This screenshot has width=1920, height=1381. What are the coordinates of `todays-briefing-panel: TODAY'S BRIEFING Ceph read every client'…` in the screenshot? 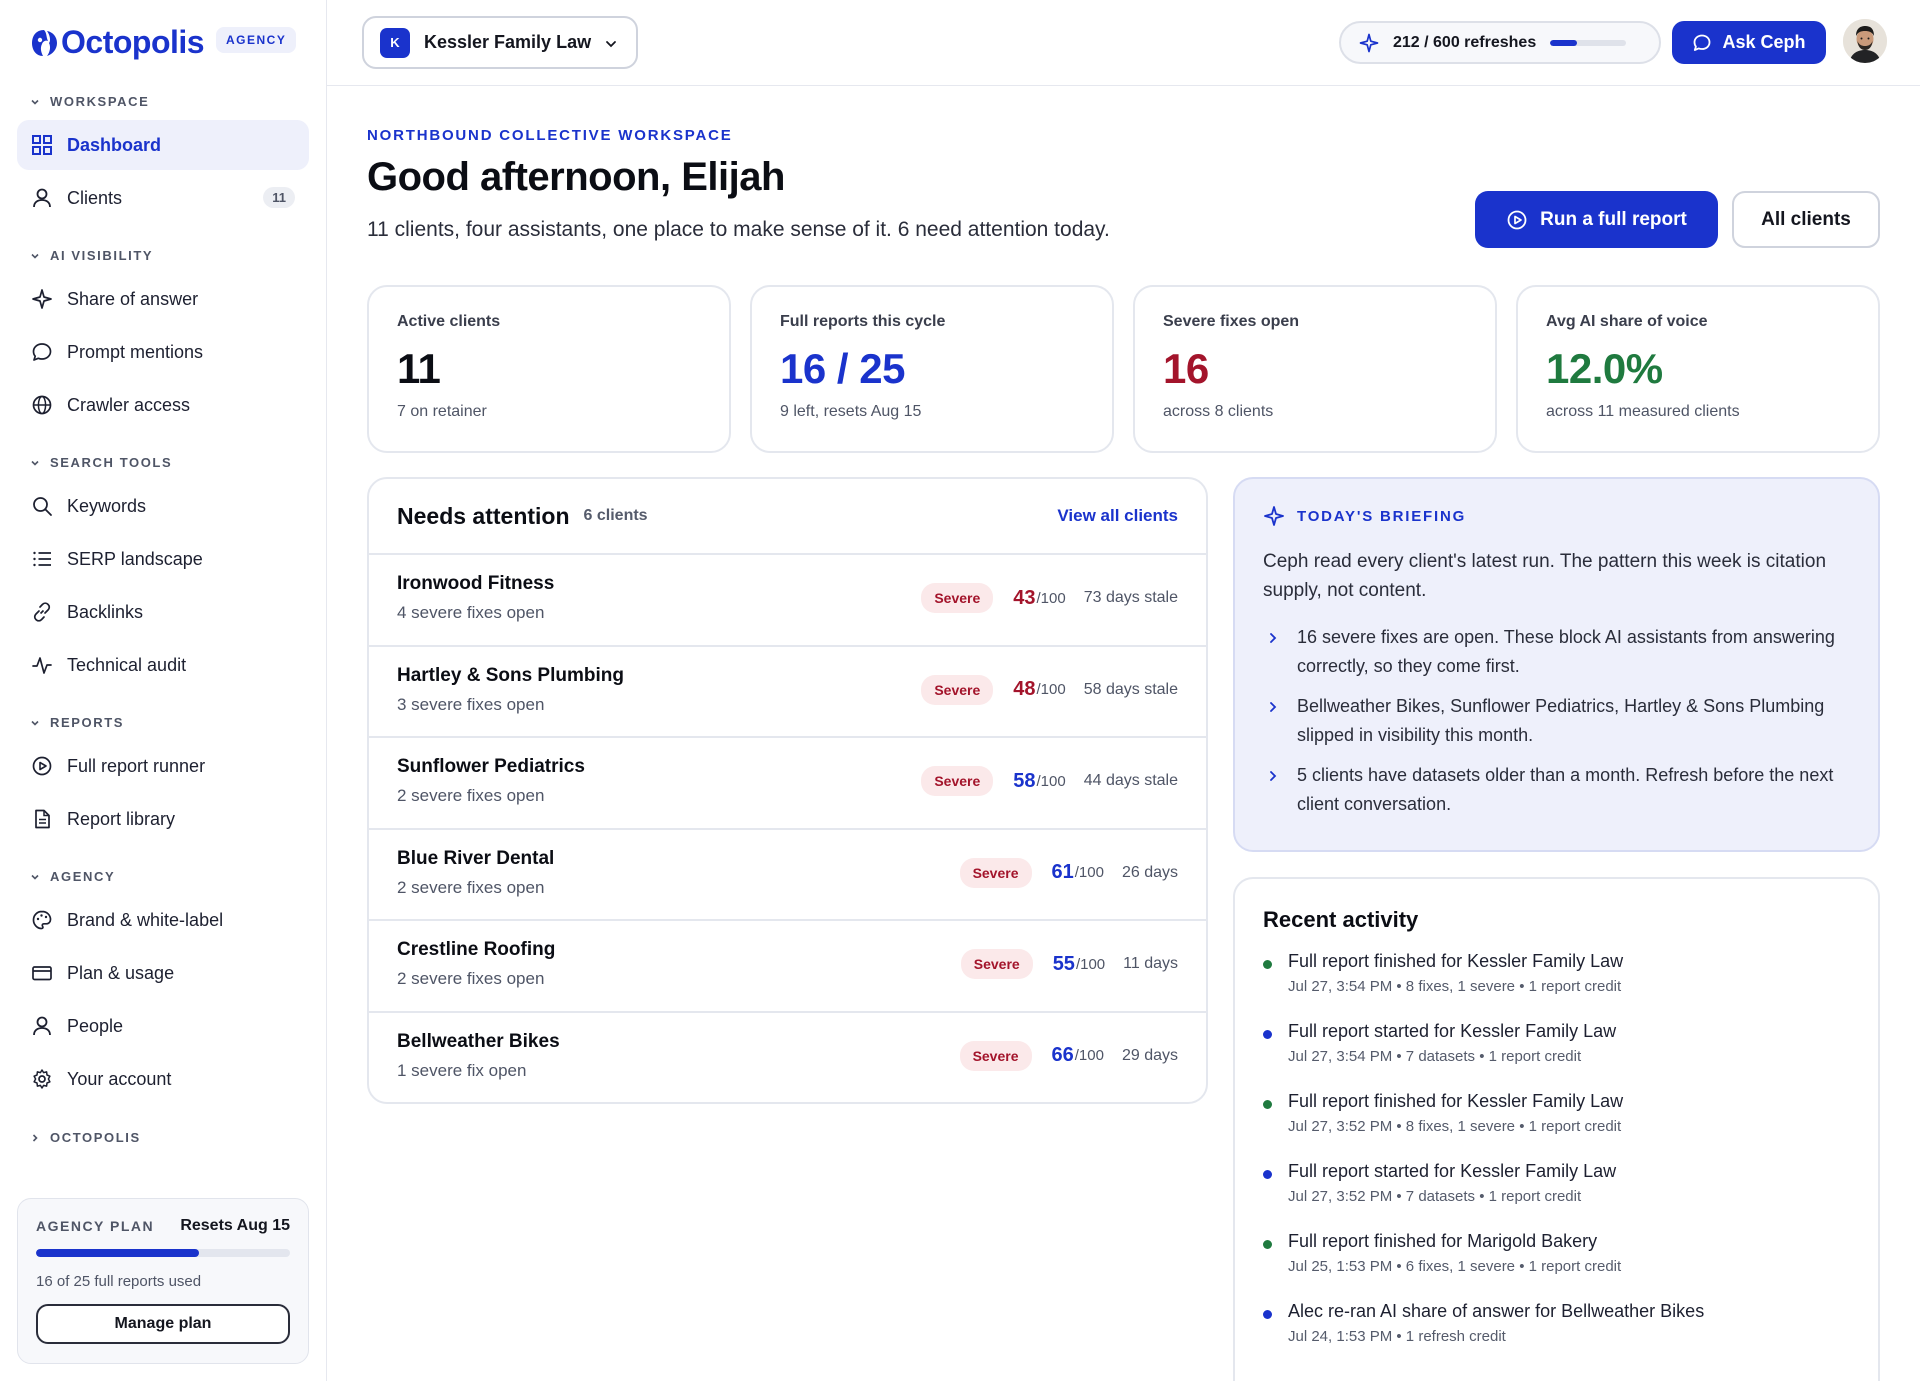 It's located at (1556, 664).